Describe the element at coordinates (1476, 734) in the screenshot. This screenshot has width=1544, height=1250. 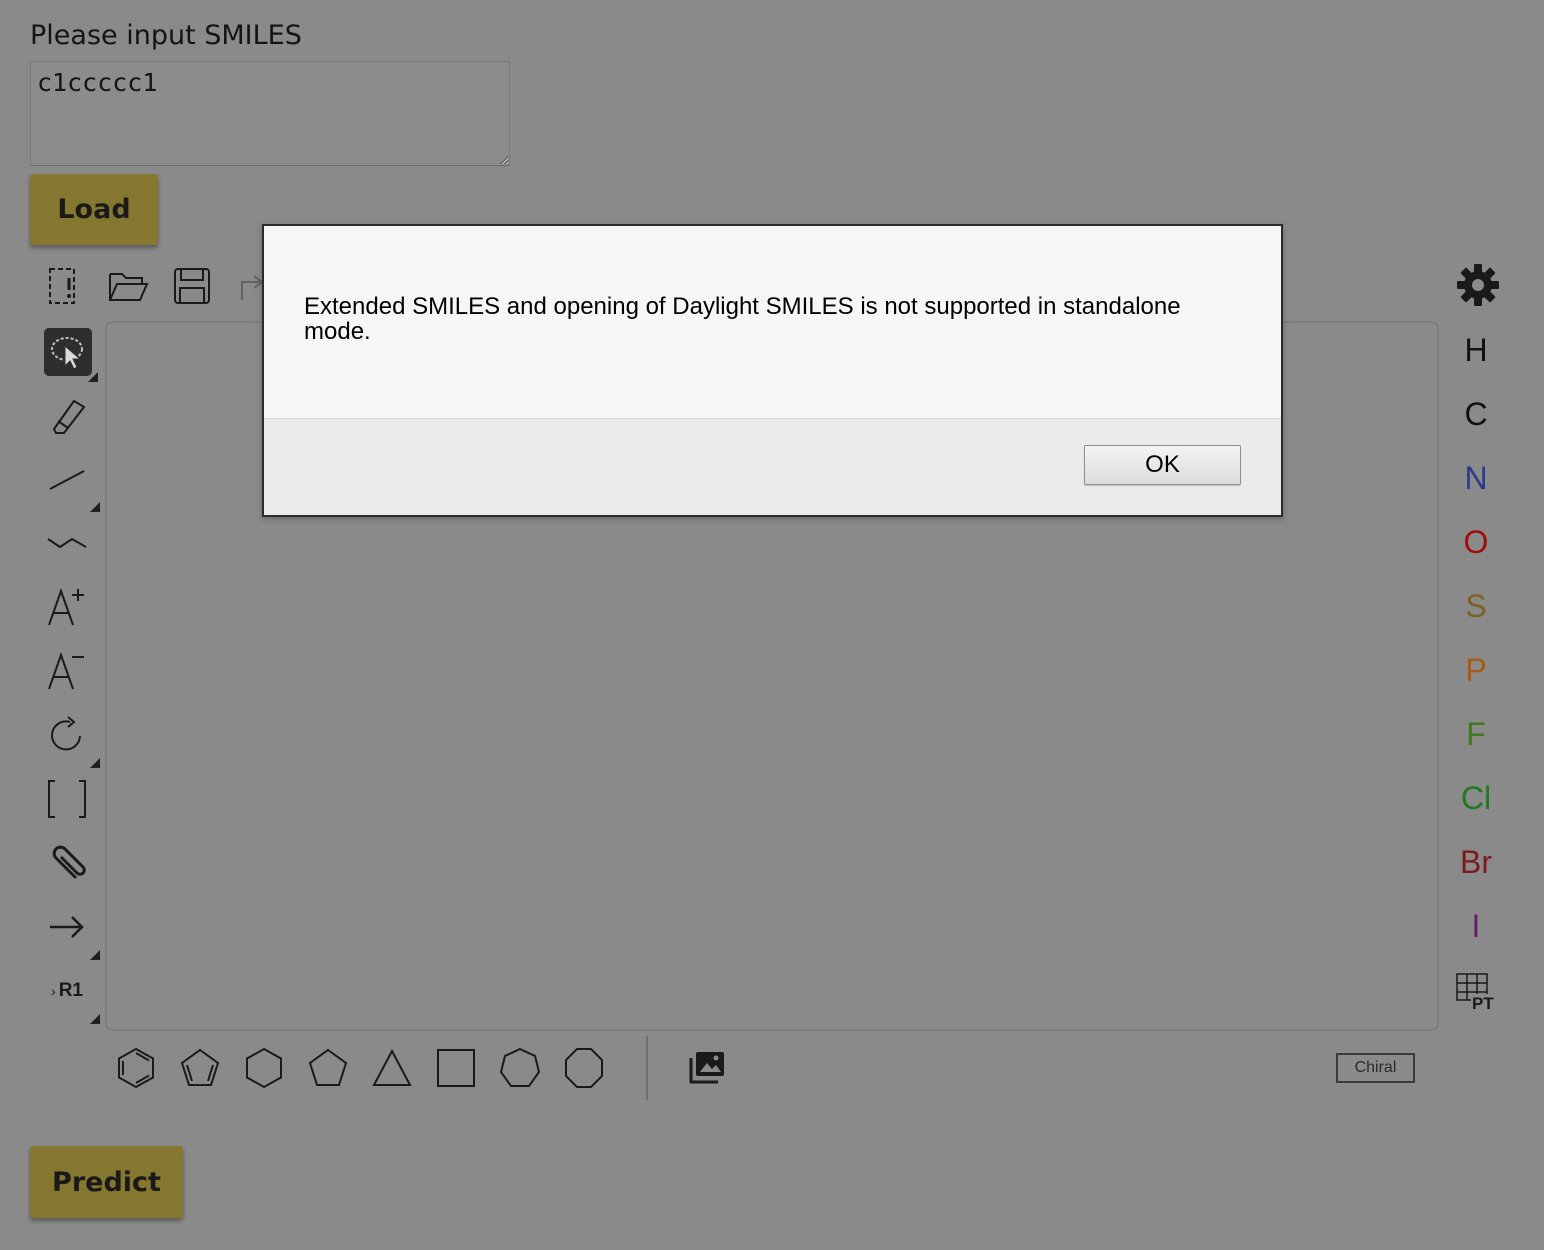
I see `element-f: F` at that location.